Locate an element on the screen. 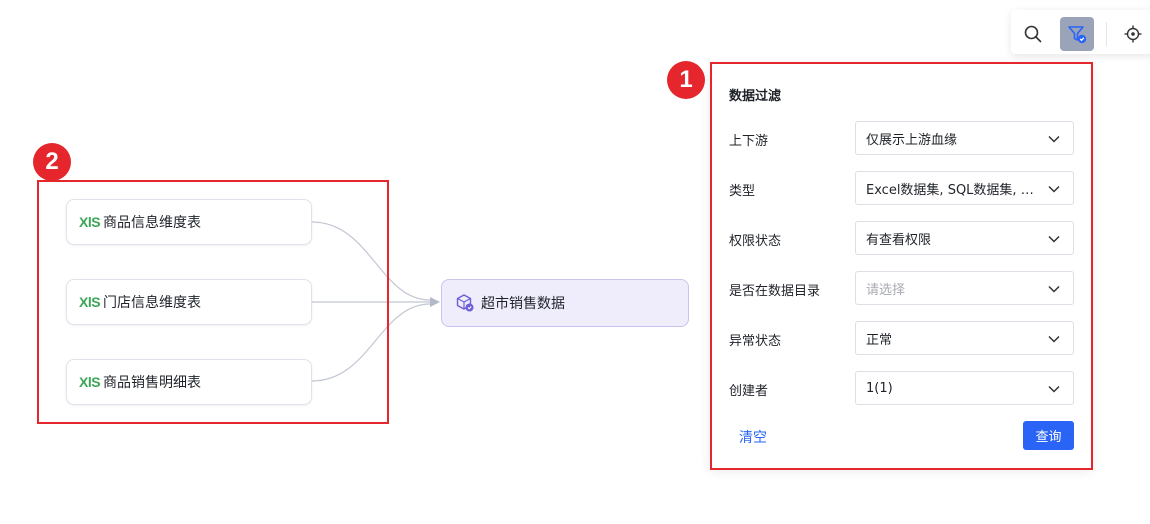 This screenshot has width=1150, height=524. target-node-label: 超市销售数据 is located at coordinates (523, 304).